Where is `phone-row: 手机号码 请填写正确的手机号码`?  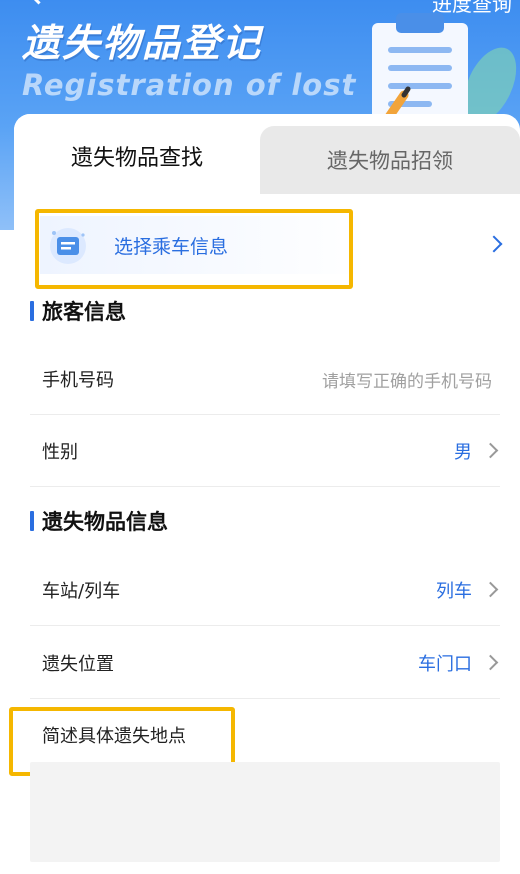 phone-row: 手机号码 请填写正确的手机号码 is located at coordinates (265, 378).